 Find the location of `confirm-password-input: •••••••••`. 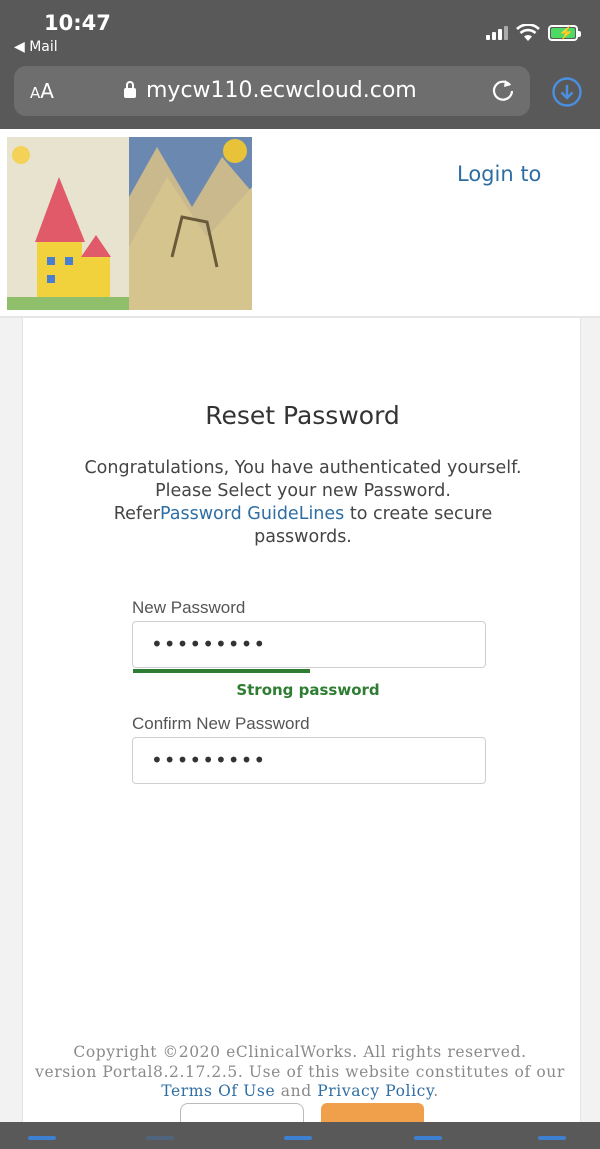

confirm-password-input: ••••••••• is located at coordinates (309, 760).